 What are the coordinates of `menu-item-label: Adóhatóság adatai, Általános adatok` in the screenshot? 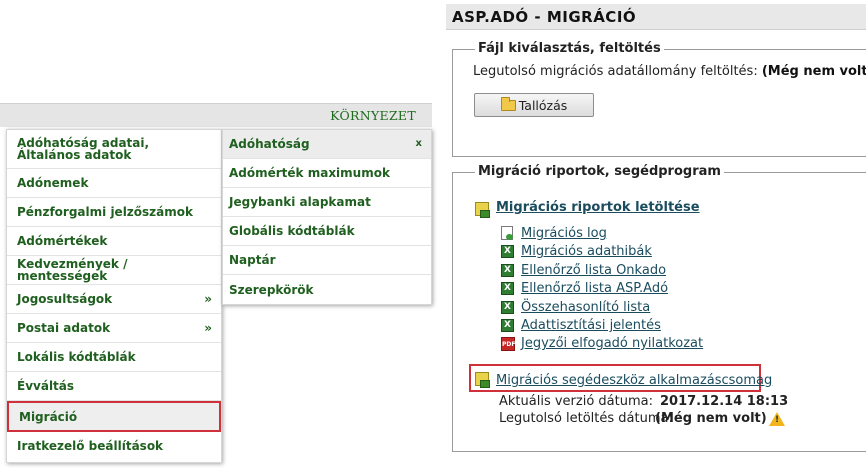 It's located at (83, 149).